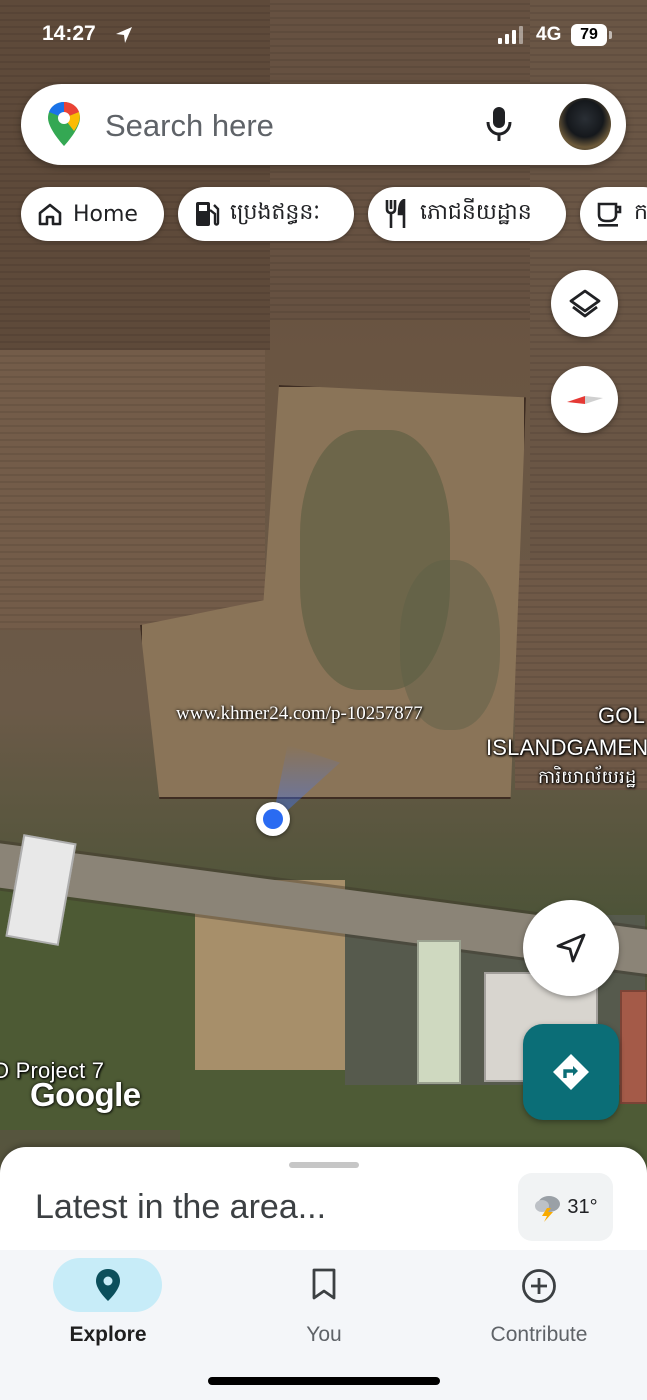 This screenshot has height=1400, width=647. What do you see at coordinates (275, 212) in the screenshot?
I see `chip-label: ប្រេងឥន្ធនៈ` at bounding box center [275, 212].